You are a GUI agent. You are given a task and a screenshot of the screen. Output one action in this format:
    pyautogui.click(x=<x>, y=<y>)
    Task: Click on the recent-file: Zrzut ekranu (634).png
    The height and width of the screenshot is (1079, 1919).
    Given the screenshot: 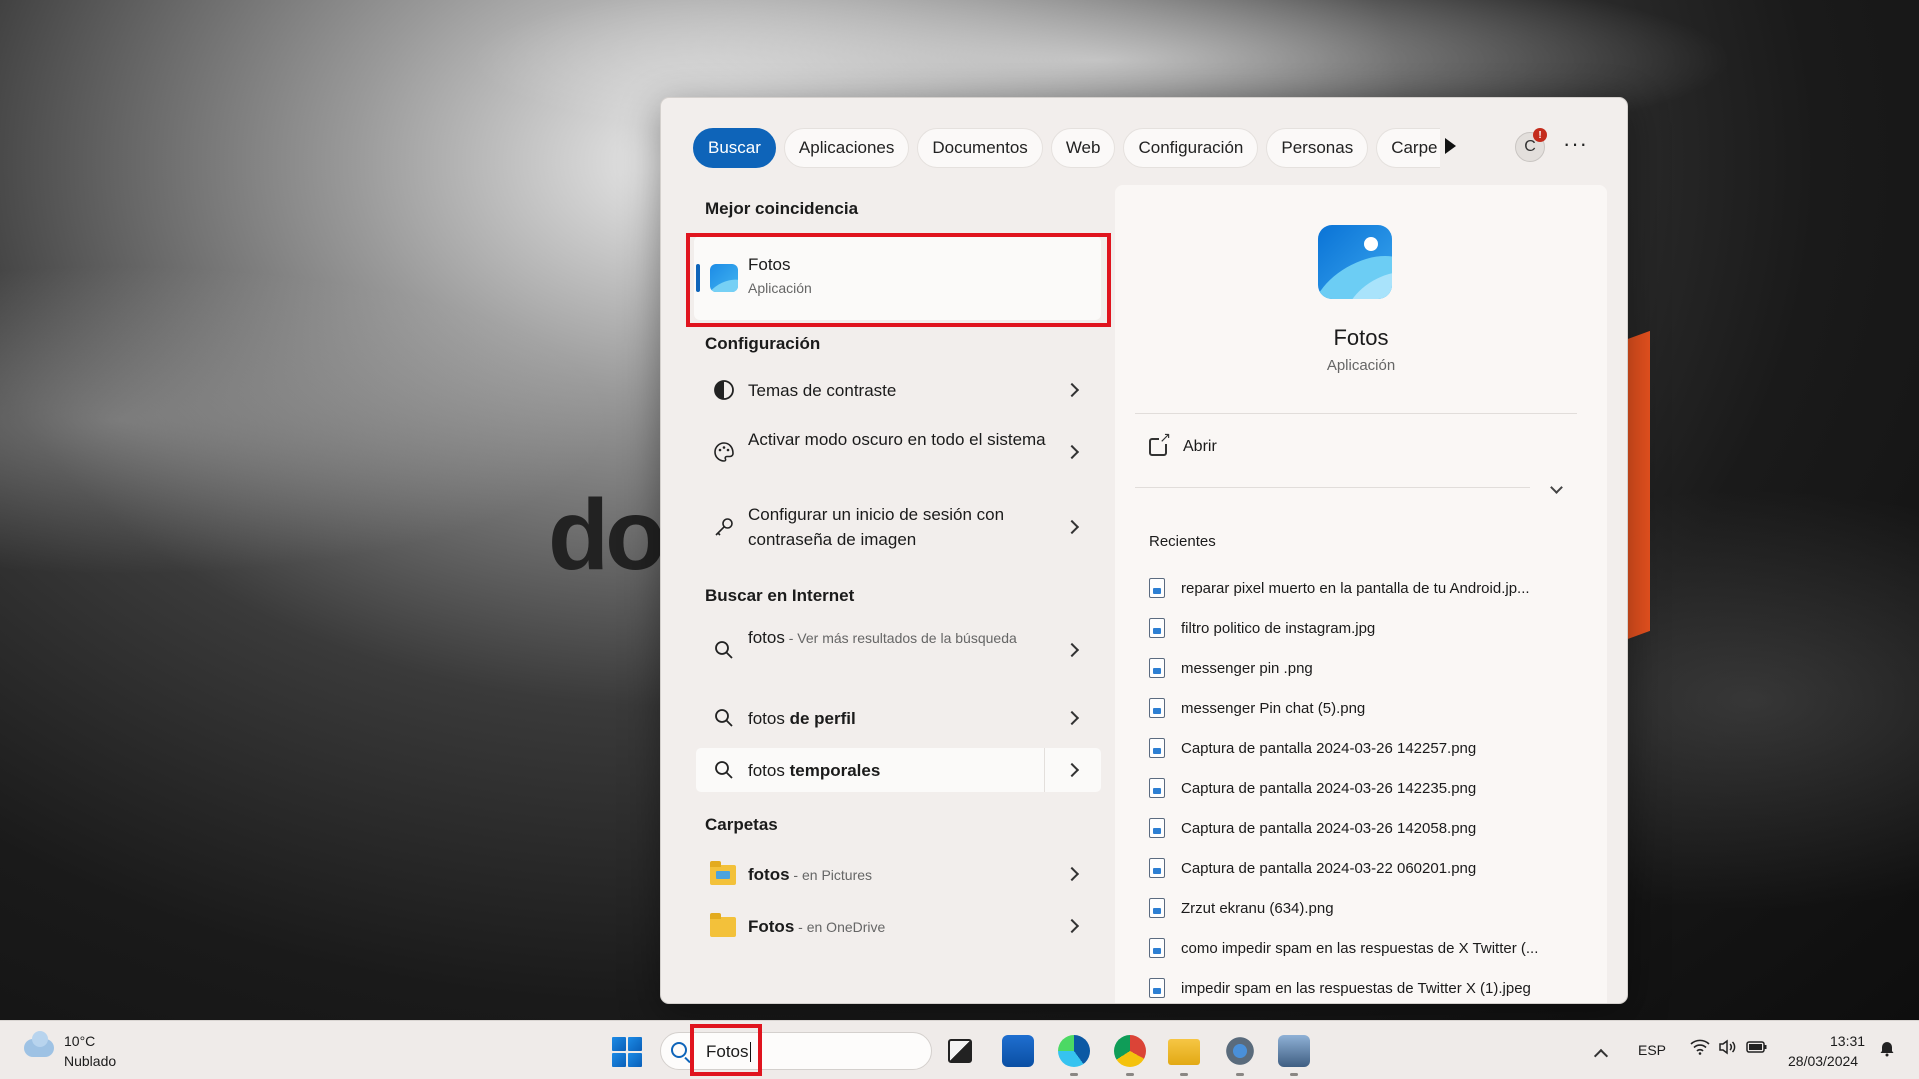 What is the action you would take?
    pyautogui.click(x=1241, y=908)
    